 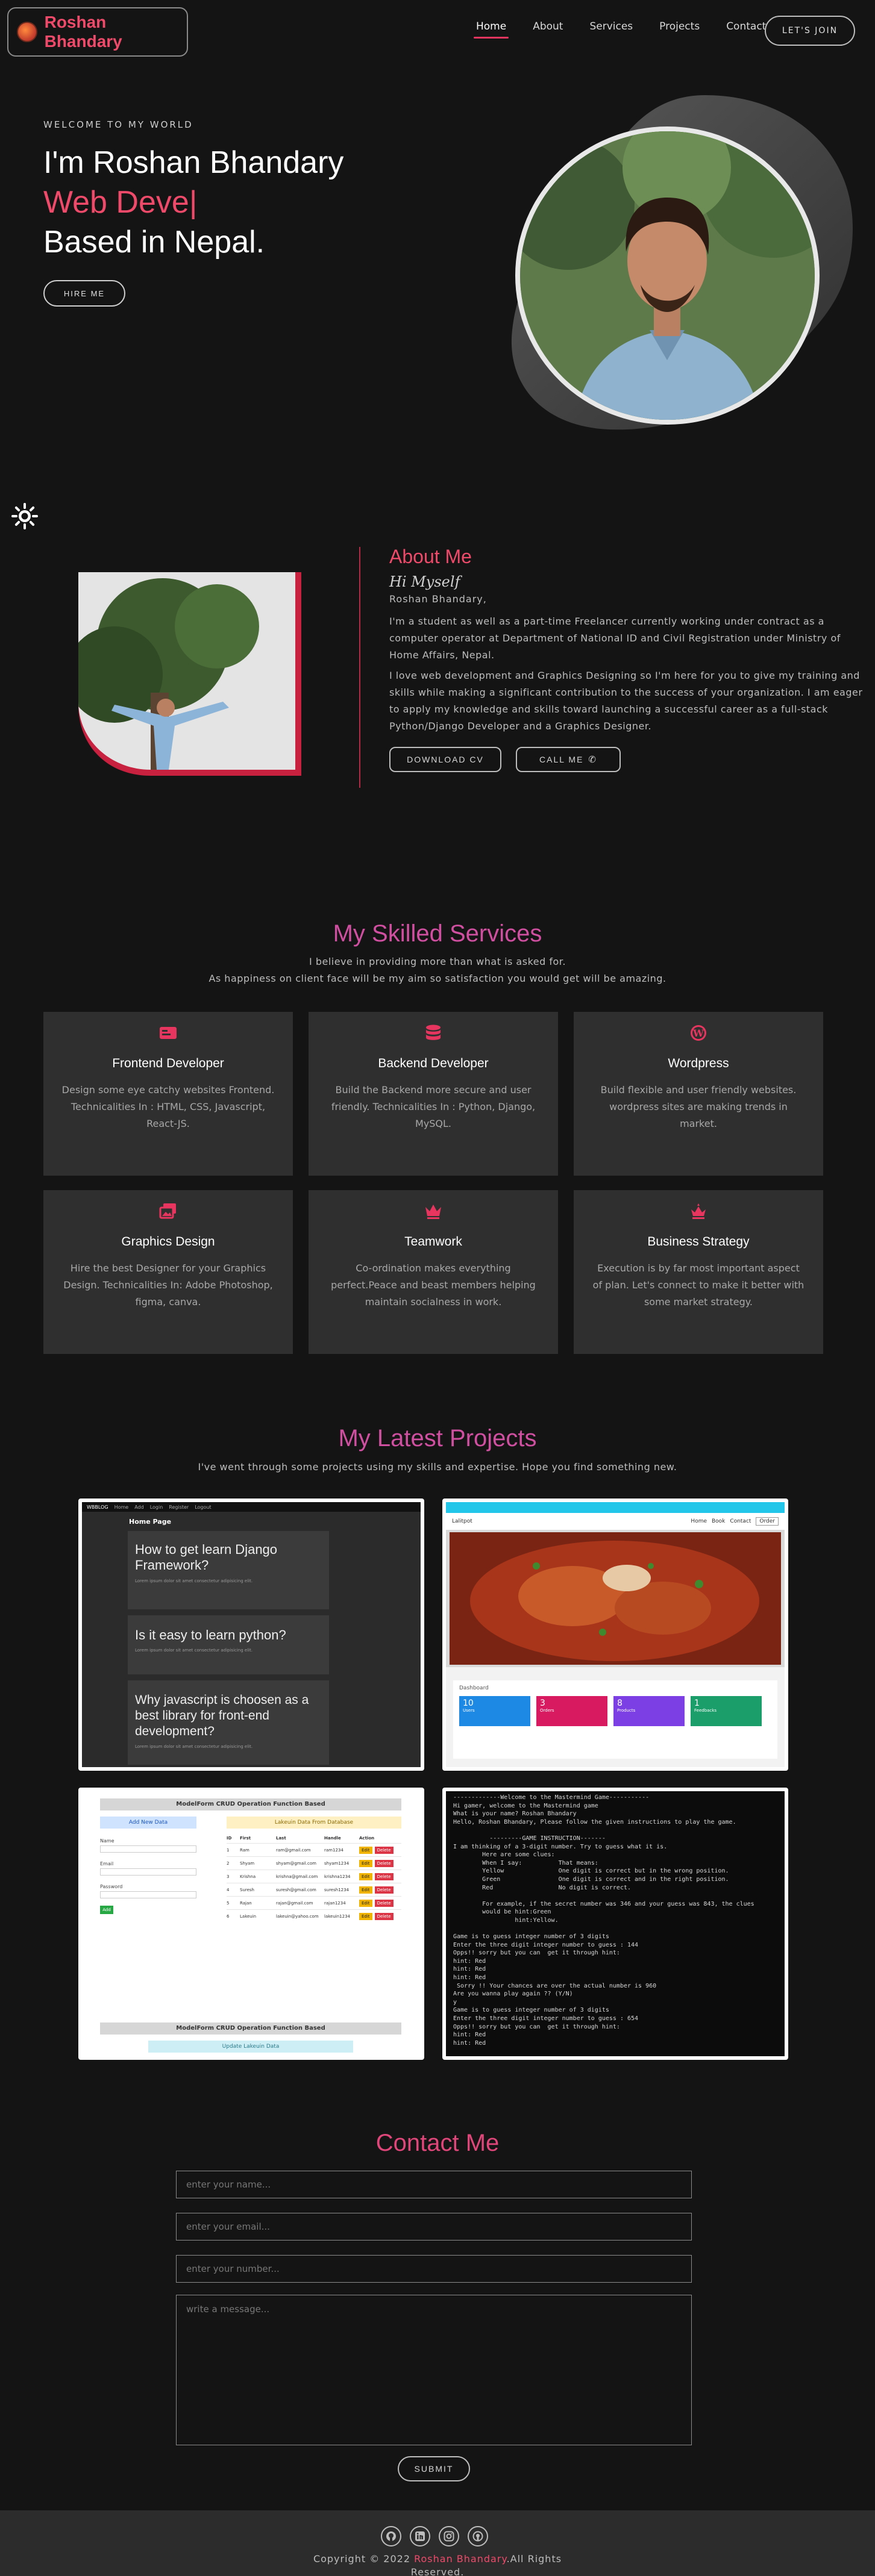 I want to click on copyright-name: Roshan Bhandary, so click(x=460, y=2559).